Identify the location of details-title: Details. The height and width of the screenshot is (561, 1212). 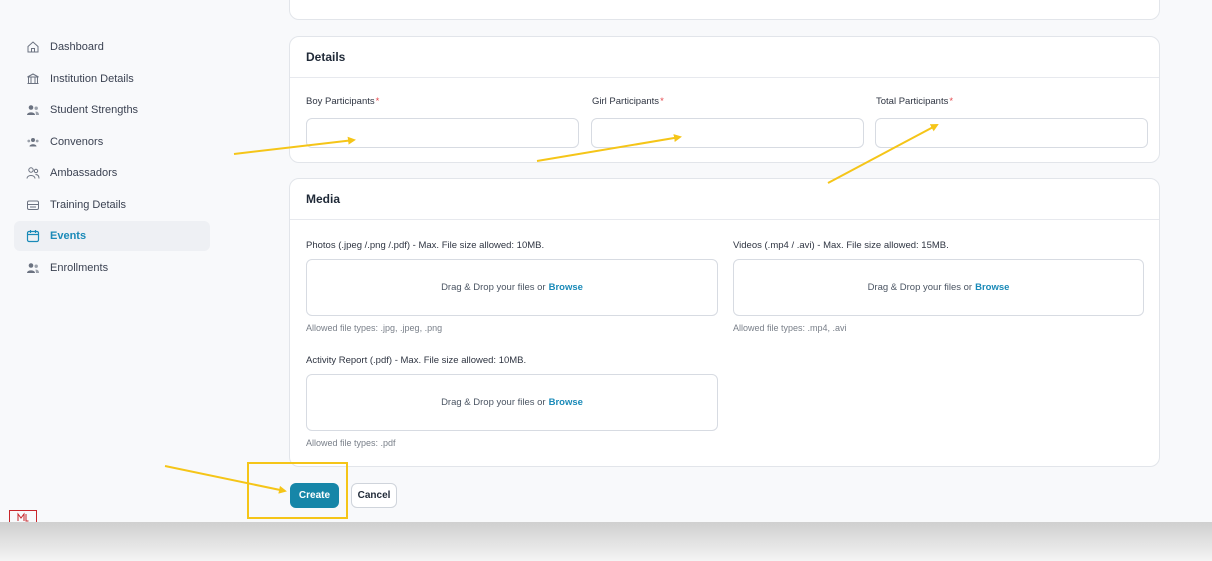
(724, 57).